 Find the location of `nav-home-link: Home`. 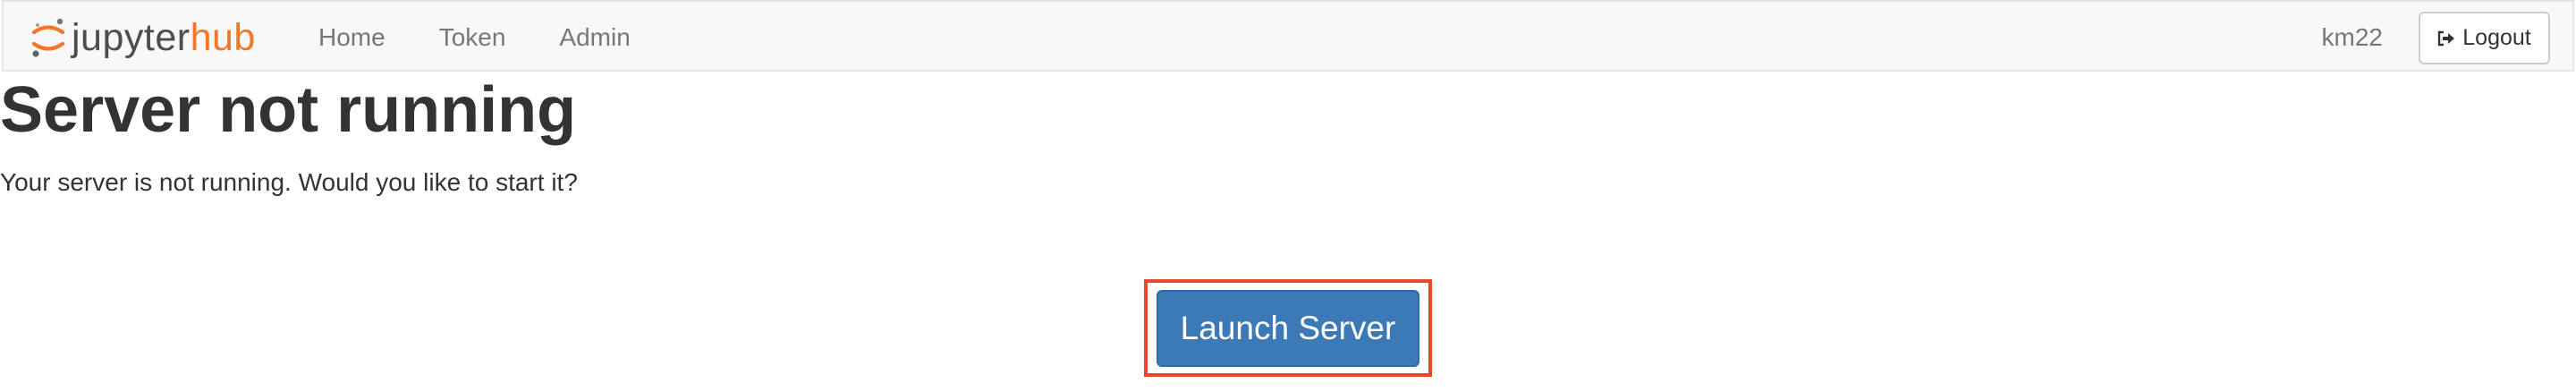

nav-home-link: Home is located at coordinates (352, 37).